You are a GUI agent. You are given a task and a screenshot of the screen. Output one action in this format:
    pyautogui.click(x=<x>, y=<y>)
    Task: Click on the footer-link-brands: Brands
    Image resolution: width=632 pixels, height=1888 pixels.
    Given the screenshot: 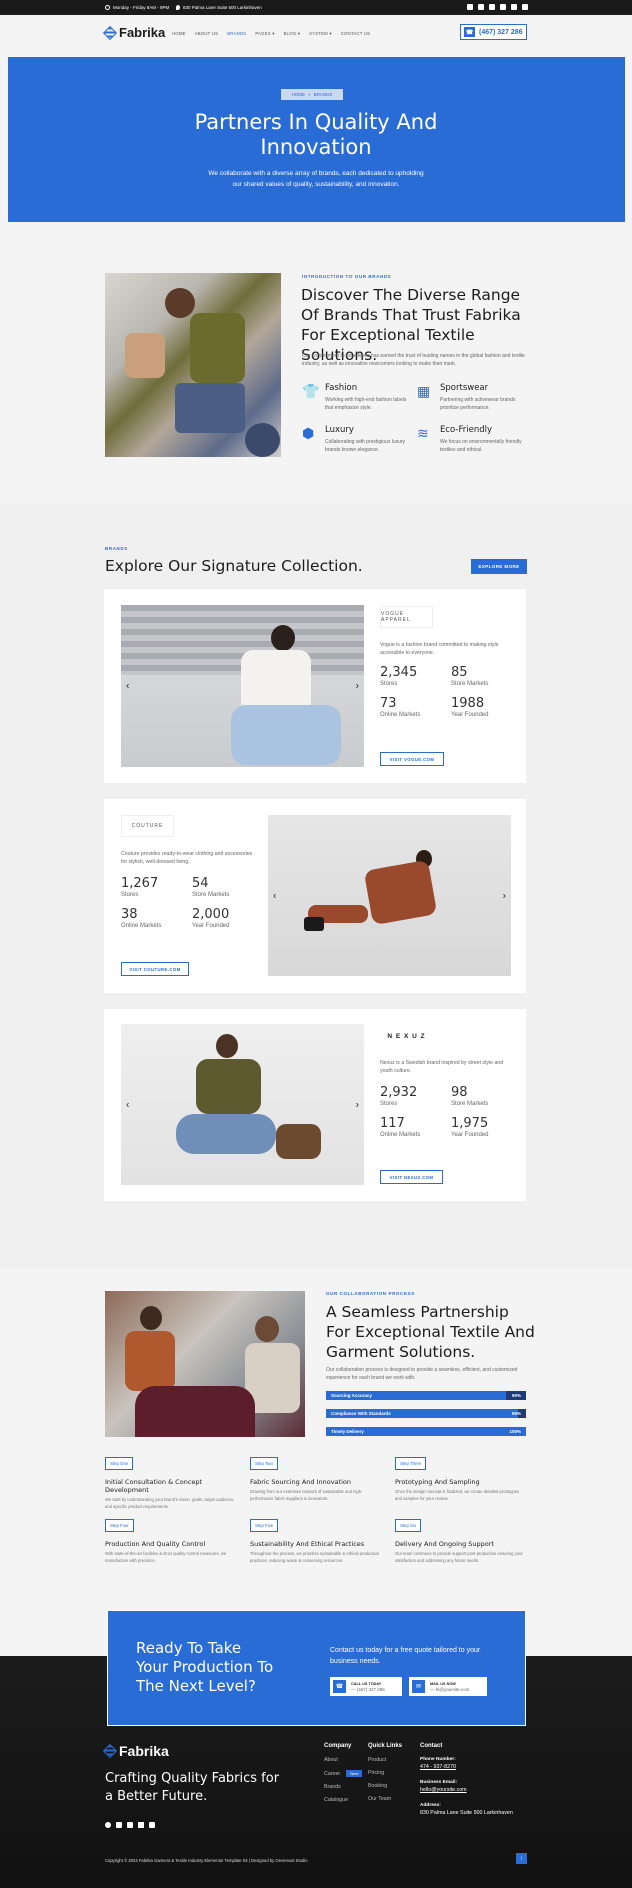 What is the action you would take?
    pyautogui.click(x=343, y=1787)
    